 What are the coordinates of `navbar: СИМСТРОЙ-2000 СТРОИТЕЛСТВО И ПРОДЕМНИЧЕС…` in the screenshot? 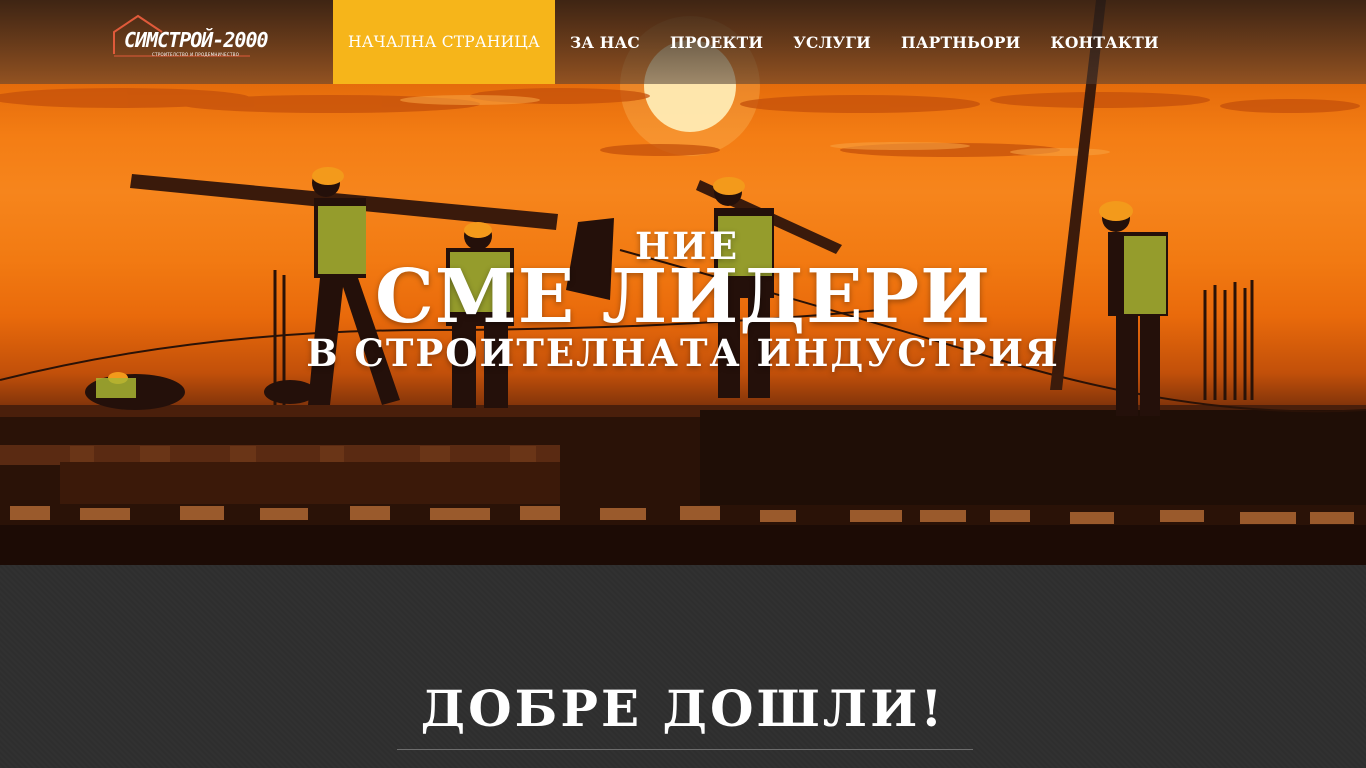 It's located at (683, 42).